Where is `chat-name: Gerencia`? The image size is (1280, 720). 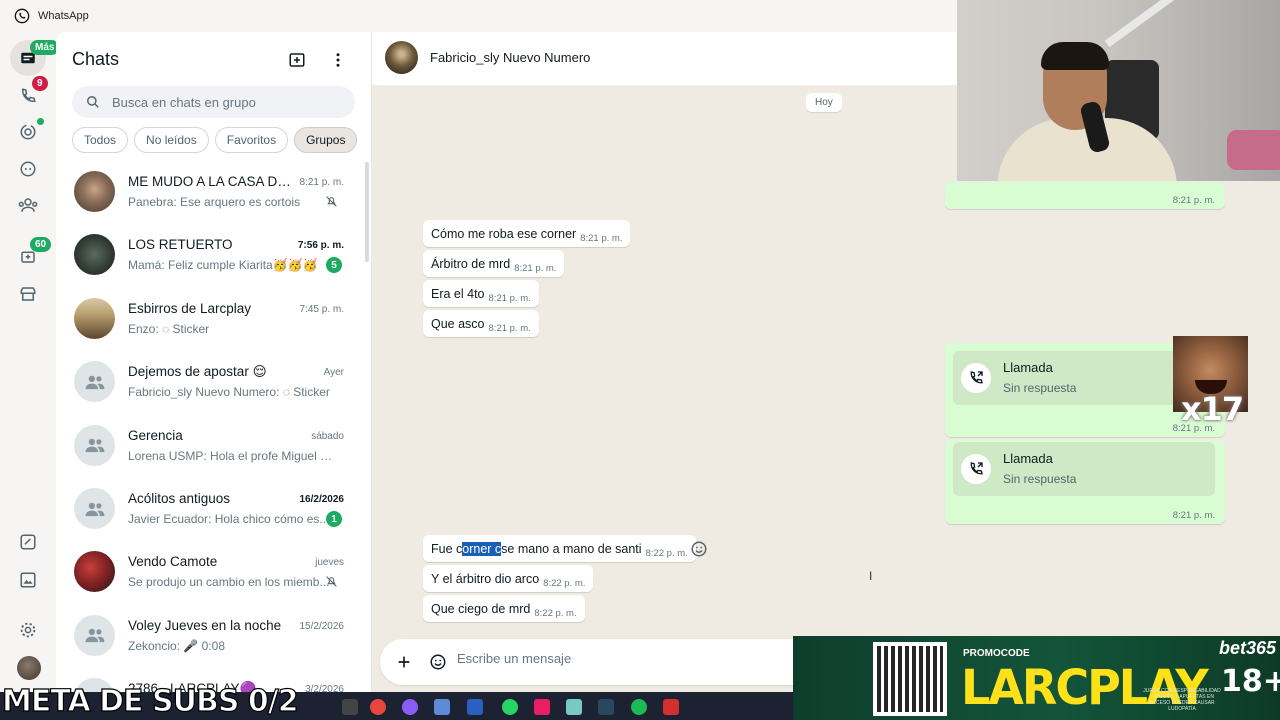 chat-name: Gerencia is located at coordinates (155, 435).